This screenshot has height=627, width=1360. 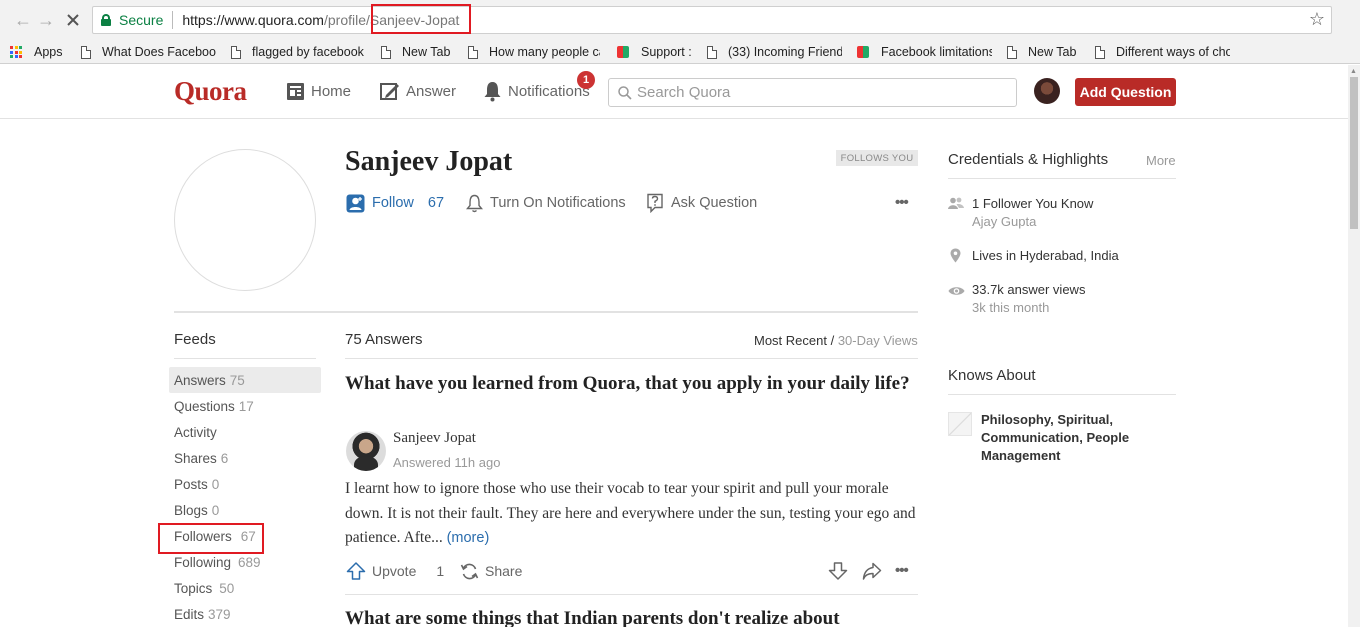 What do you see at coordinates (902, 202) in the screenshot?
I see `profile-more-icon: •••` at bounding box center [902, 202].